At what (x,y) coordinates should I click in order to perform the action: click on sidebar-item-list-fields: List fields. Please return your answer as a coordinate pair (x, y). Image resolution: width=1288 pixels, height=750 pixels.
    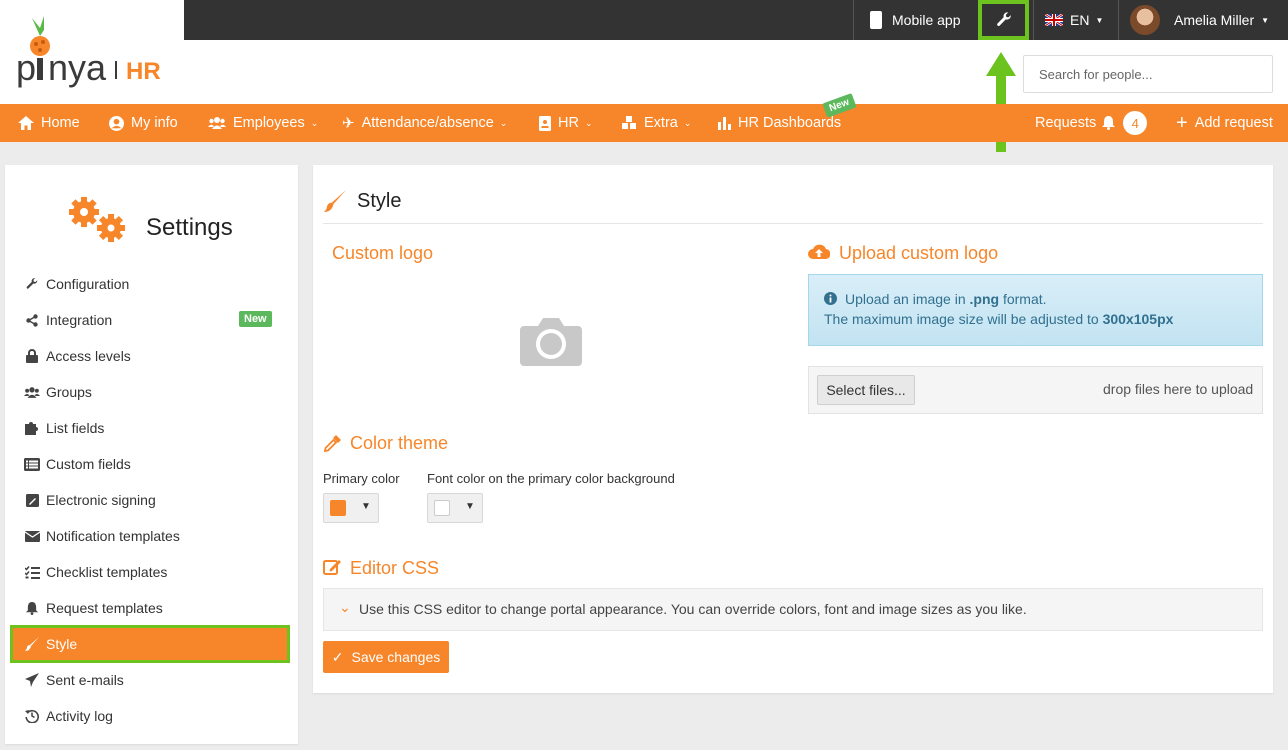
    Looking at the image, I should click on (64, 428).